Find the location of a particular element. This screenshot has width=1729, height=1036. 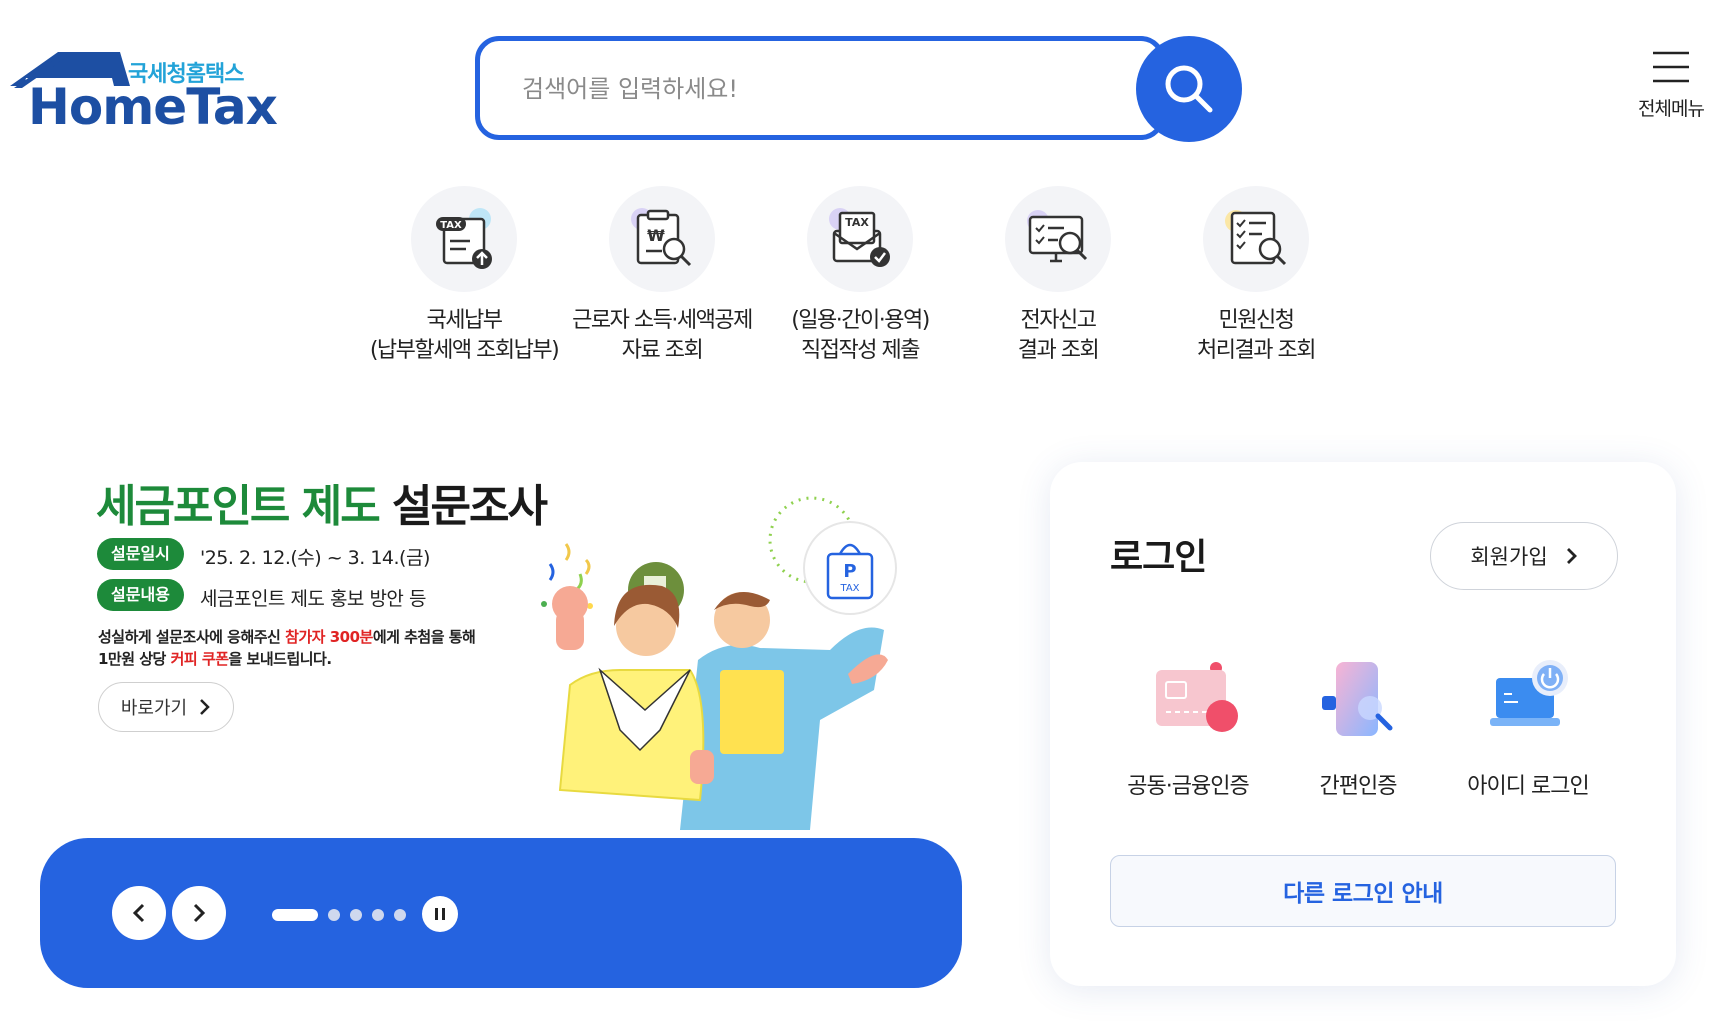

survey-content-badge: 설문내용 is located at coordinates (140, 595).